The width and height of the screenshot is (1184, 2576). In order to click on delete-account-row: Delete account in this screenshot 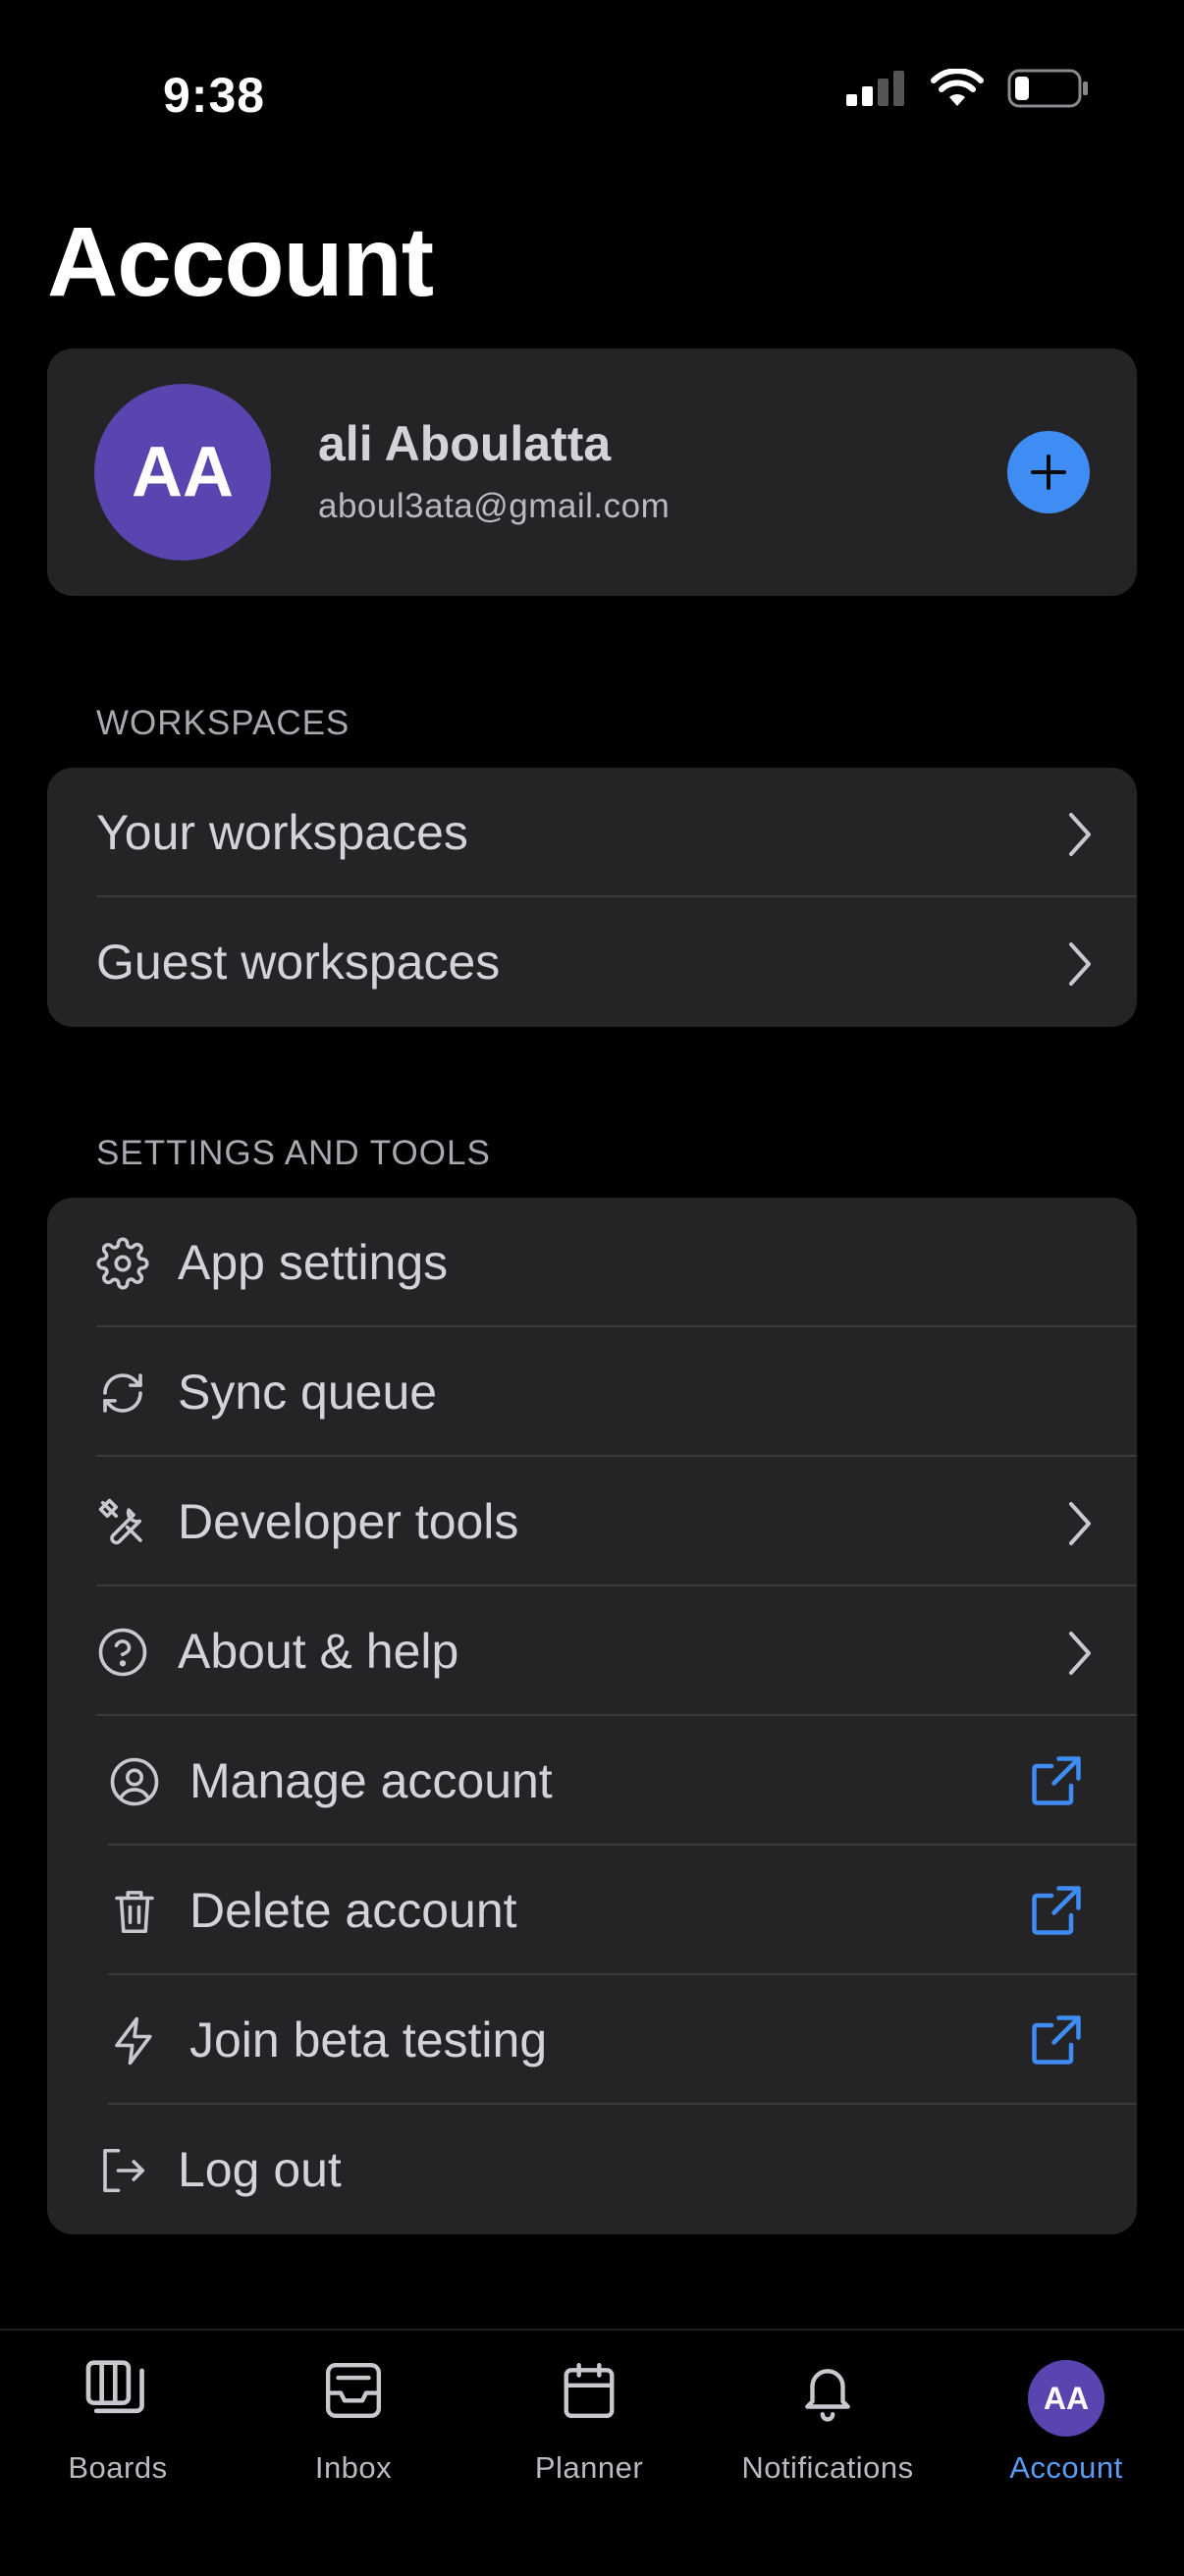, I will do `click(592, 1910)`.